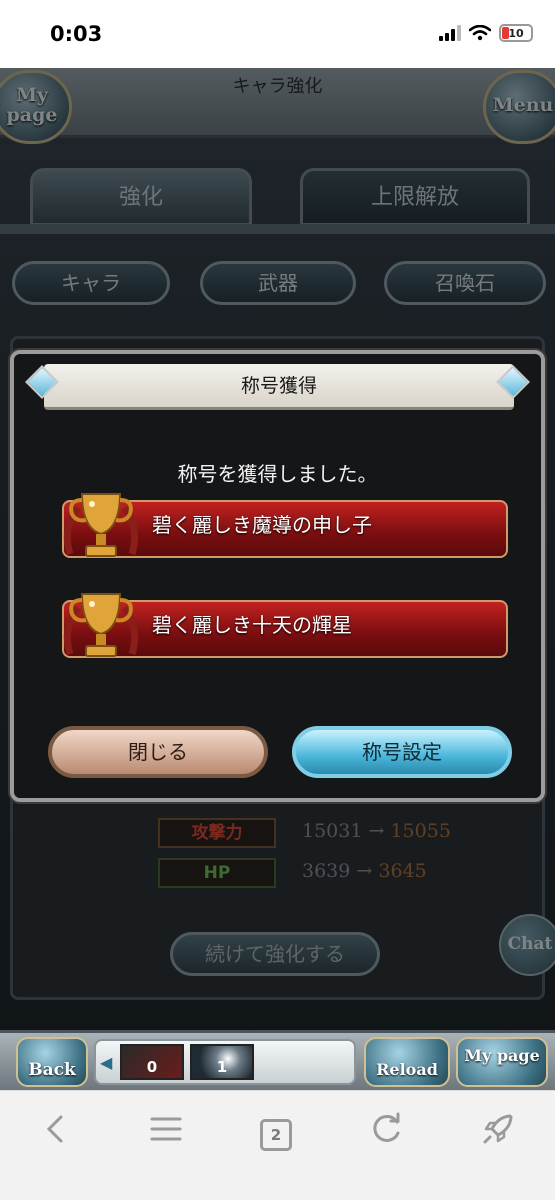  I want to click on title-settings-button: 称号設定, so click(402, 752).